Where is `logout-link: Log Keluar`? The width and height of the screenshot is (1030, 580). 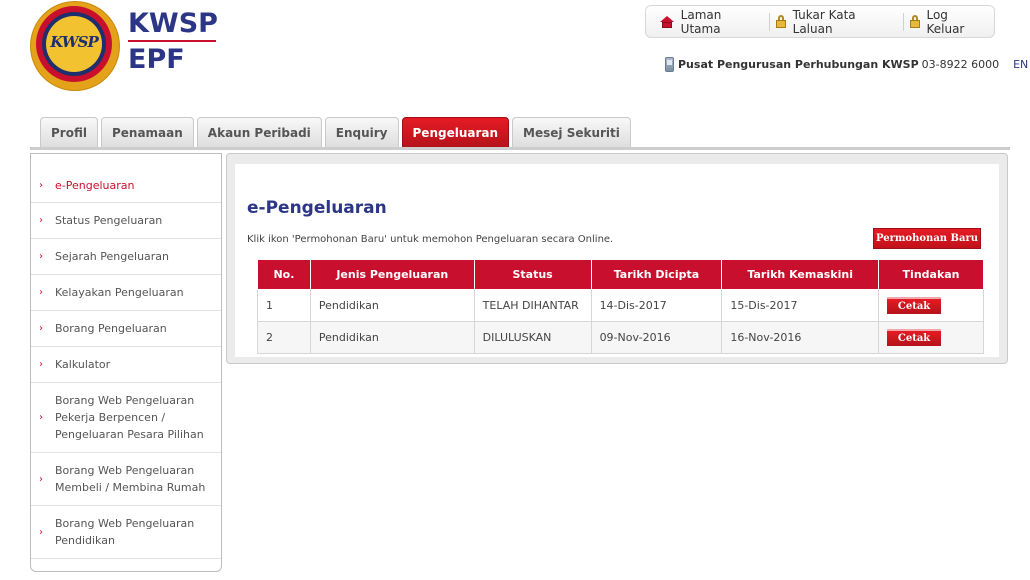 logout-link: Log Keluar is located at coordinates (949, 22).